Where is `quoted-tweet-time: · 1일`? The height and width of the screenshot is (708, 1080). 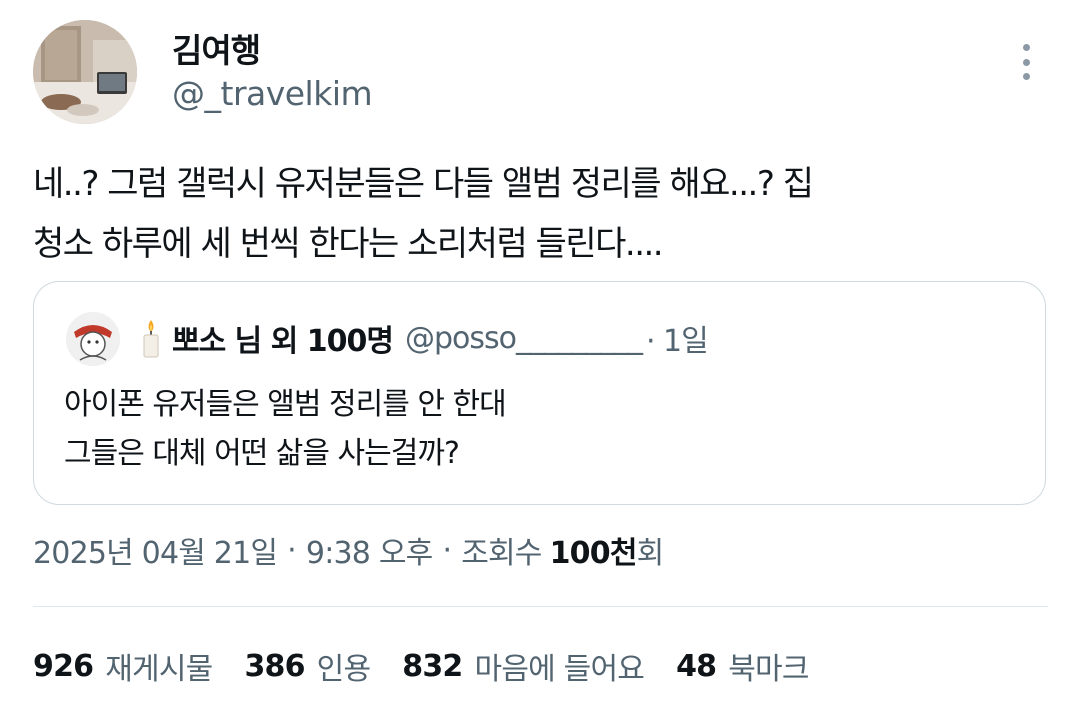
quoted-tweet-time: · 1일 is located at coordinates (677, 338).